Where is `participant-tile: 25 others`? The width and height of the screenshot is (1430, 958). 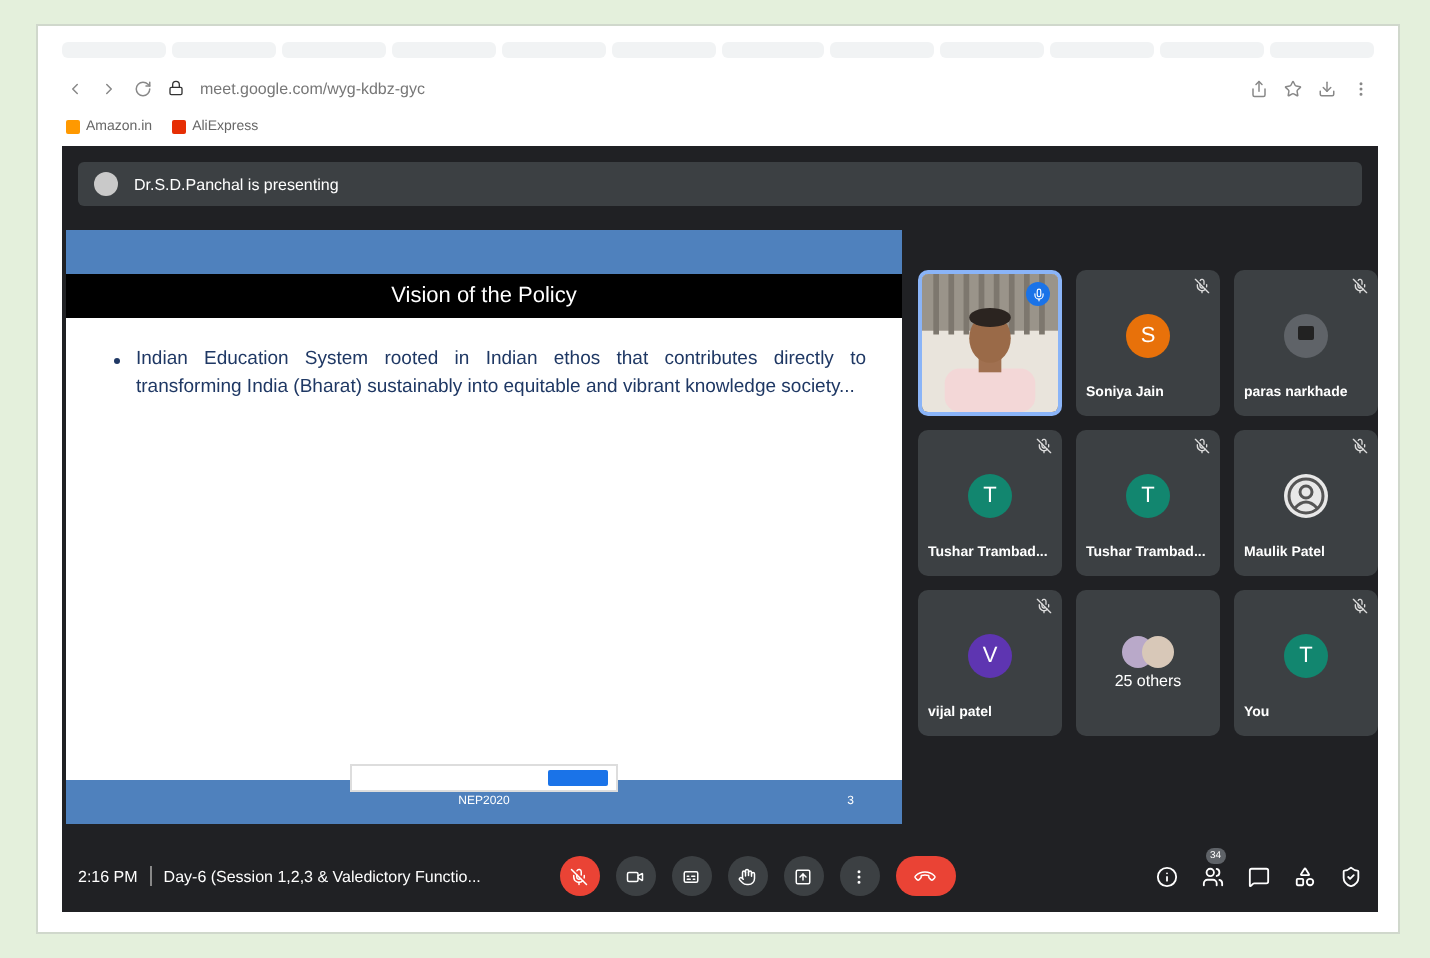
participant-tile: 25 others is located at coordinates (1148, 663).